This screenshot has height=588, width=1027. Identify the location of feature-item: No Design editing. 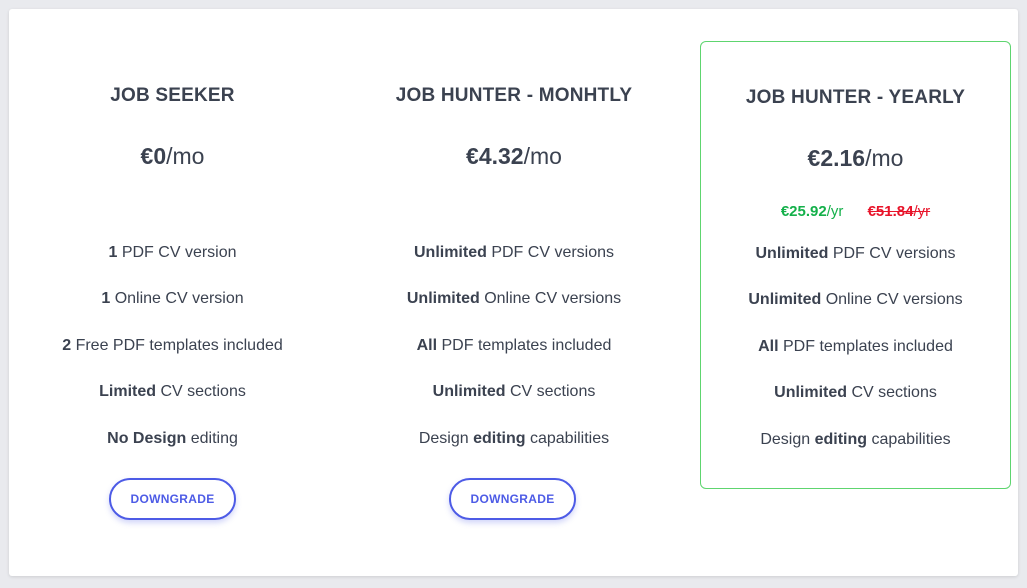
(172, 438).